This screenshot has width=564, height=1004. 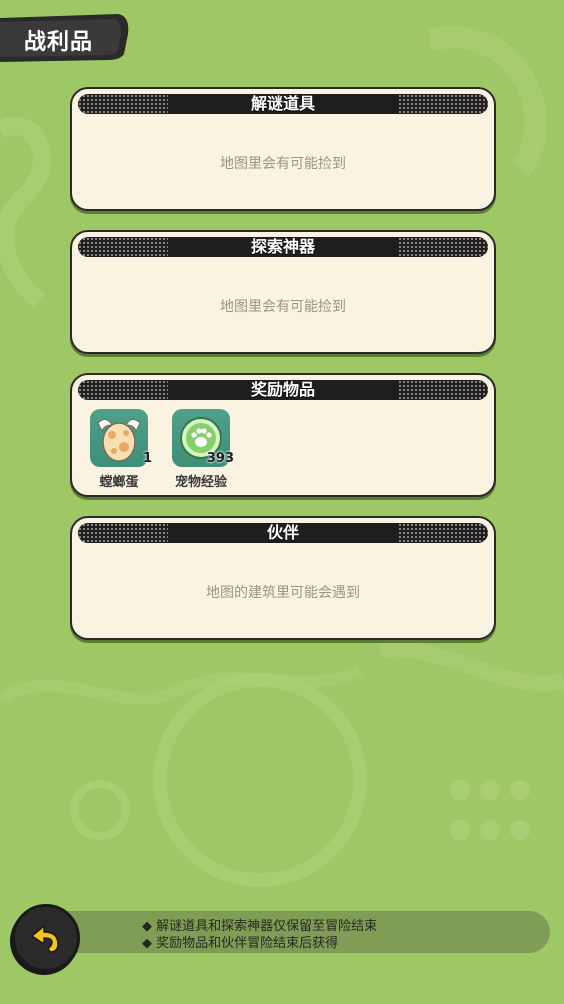 What do you see at coordinates (283, 578) in the screenshot?
I see `panel-companions: 伙伴 地图的建筑里可能会遇到` at bounding box center [283, 578].